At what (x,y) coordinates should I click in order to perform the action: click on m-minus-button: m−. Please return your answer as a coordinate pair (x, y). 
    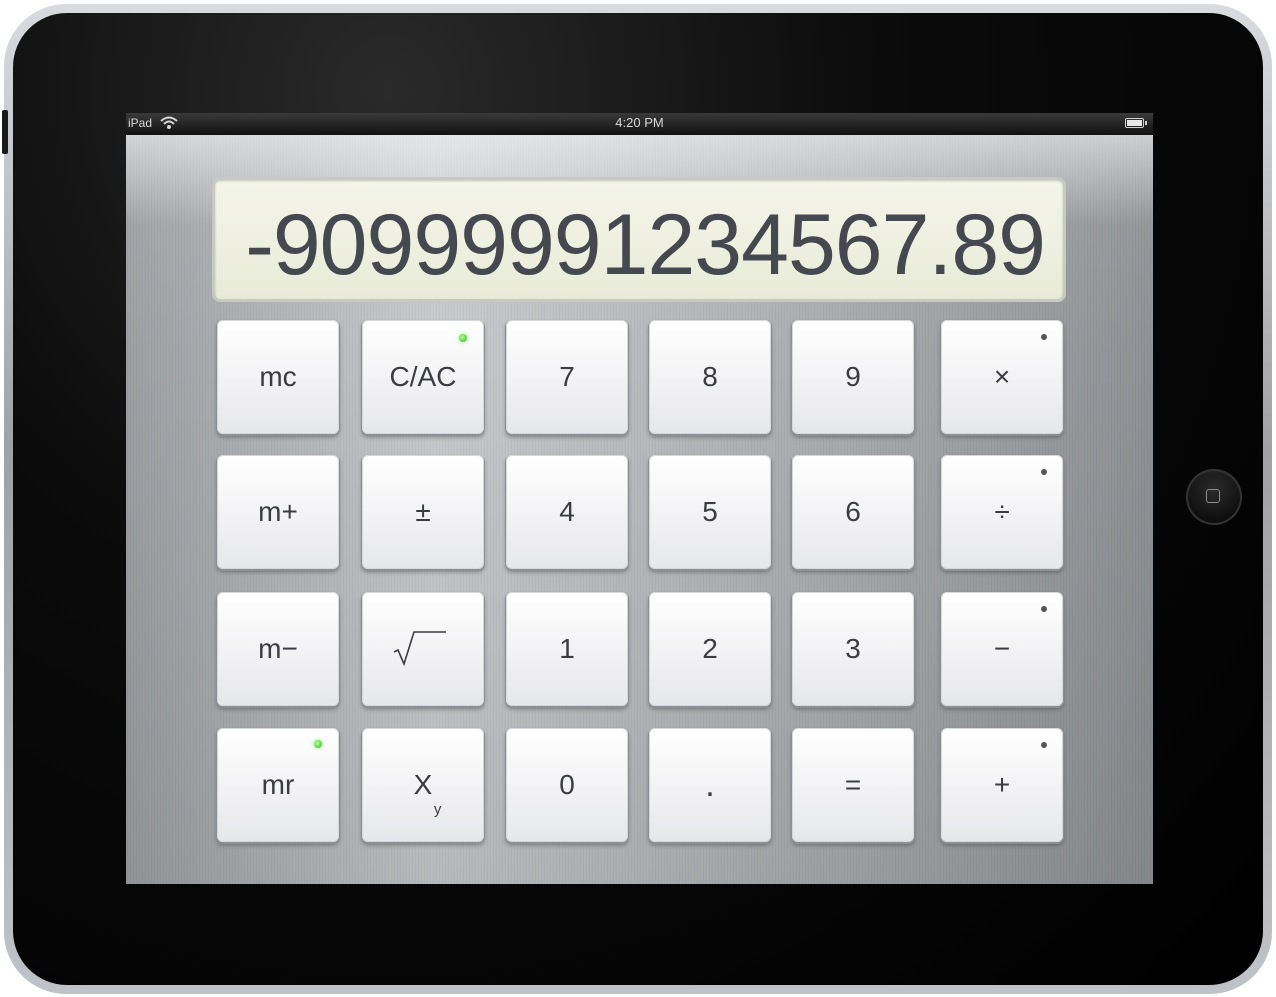
    Looking at the image, I should click on (278, 649).